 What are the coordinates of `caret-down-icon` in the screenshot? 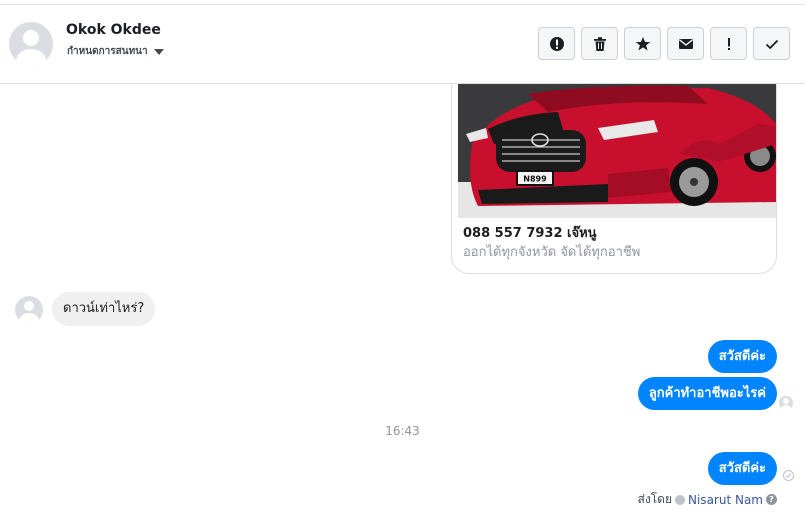 It's located at (158, 52).